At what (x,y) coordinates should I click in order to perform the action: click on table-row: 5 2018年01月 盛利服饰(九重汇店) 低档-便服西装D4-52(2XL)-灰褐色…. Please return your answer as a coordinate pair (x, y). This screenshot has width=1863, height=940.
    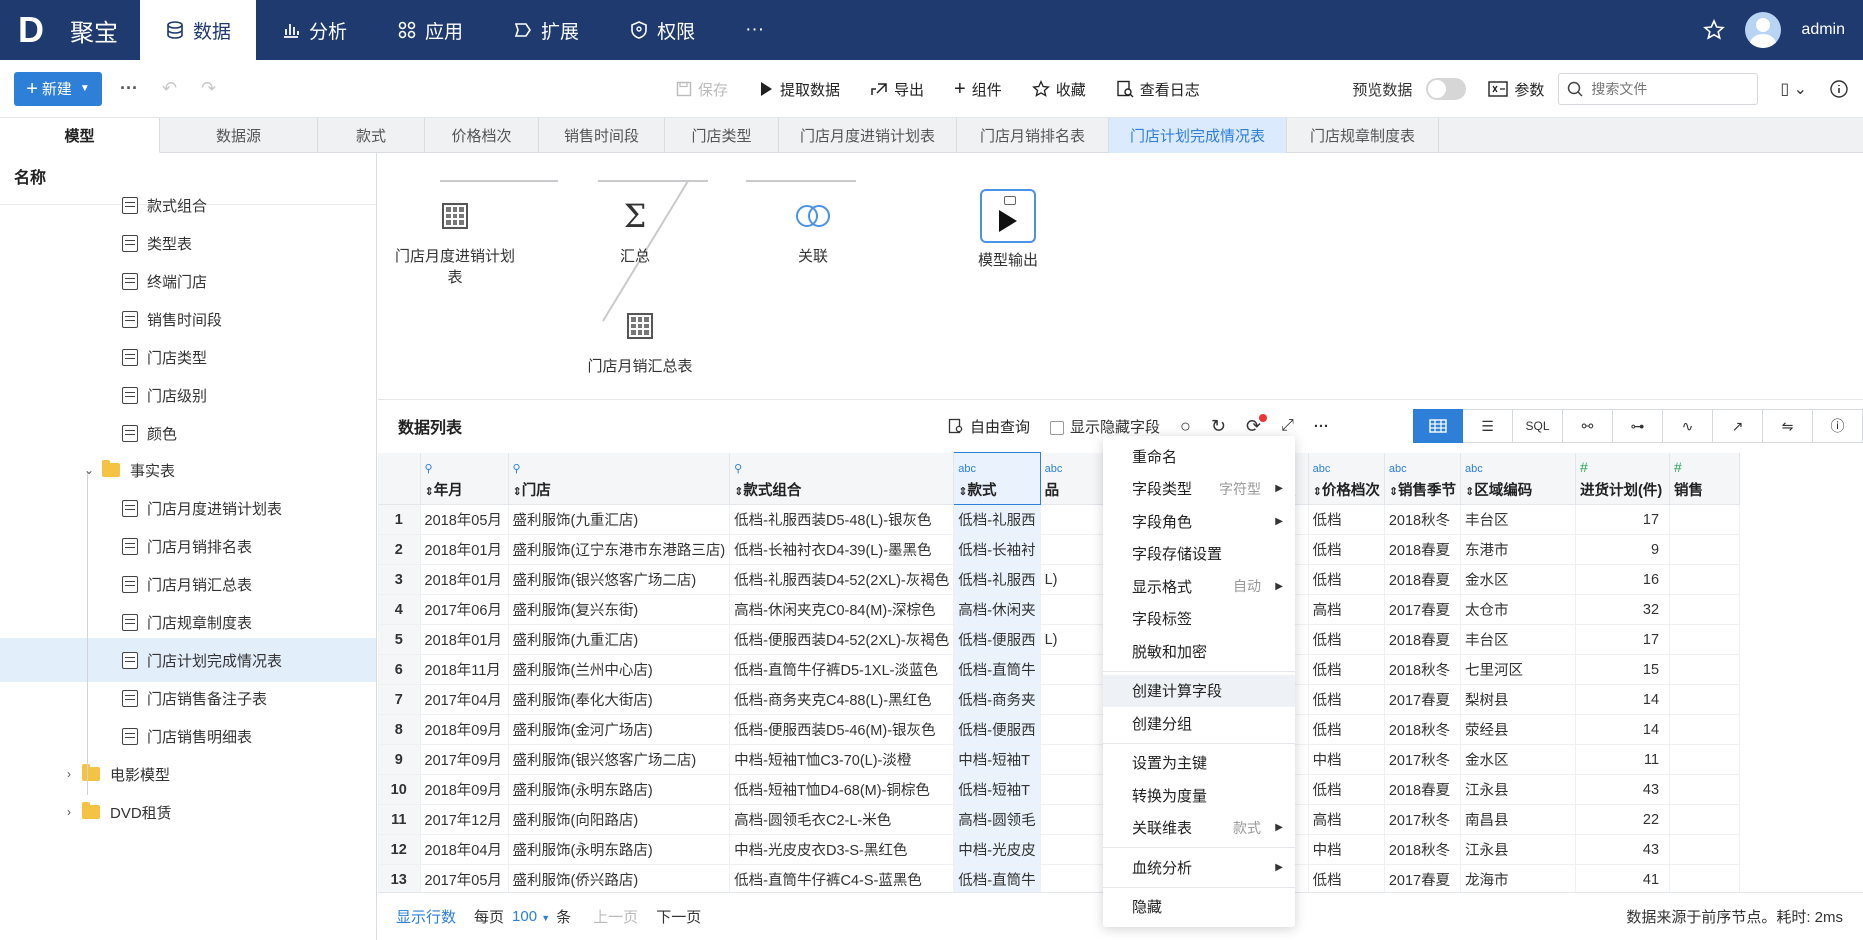
    Looking at the image, I should click on (1059, 639).